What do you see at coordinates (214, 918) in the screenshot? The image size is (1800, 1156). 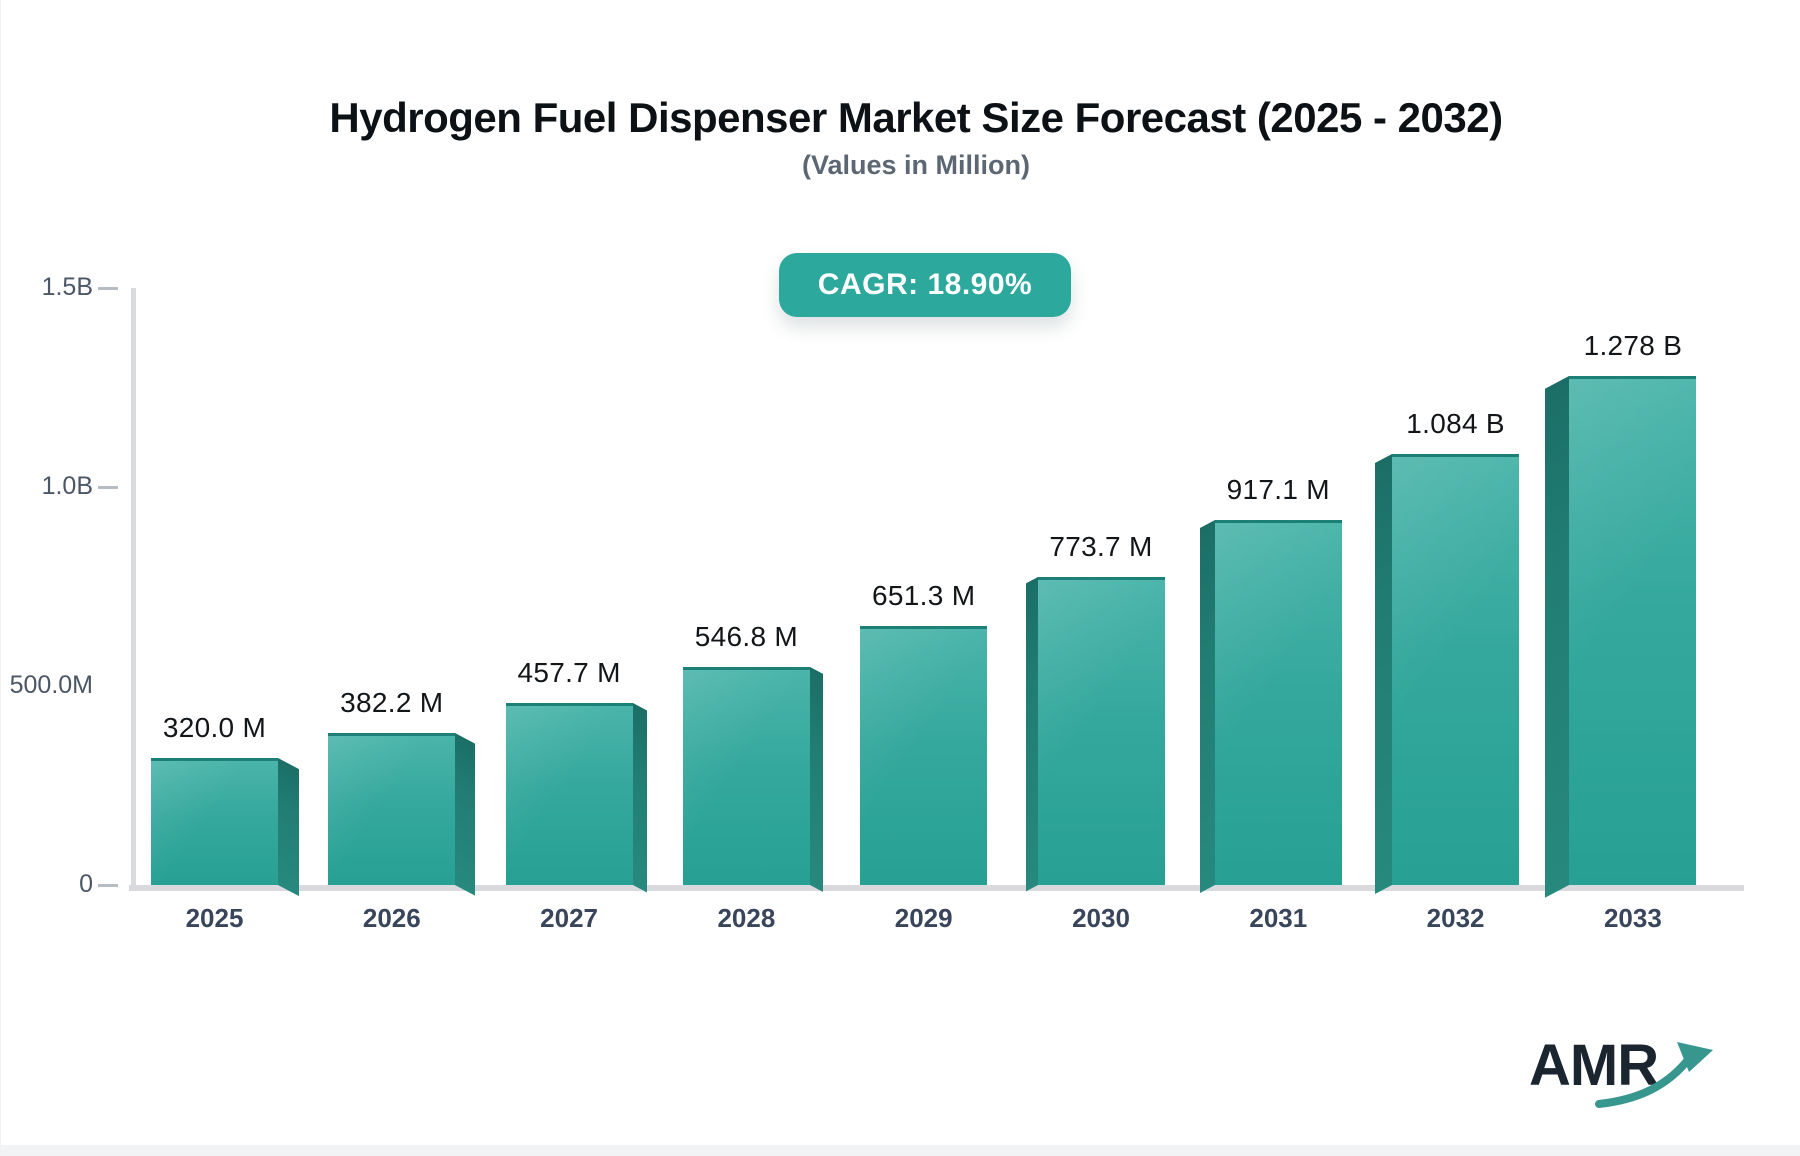 I see `x-tick-label: 2025` at bounding box center [214, 918].